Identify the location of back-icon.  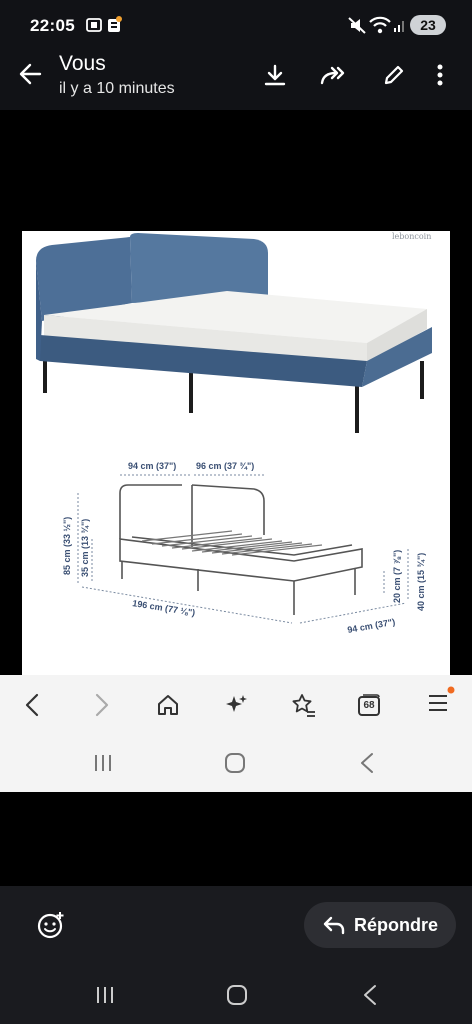
(32, 705).